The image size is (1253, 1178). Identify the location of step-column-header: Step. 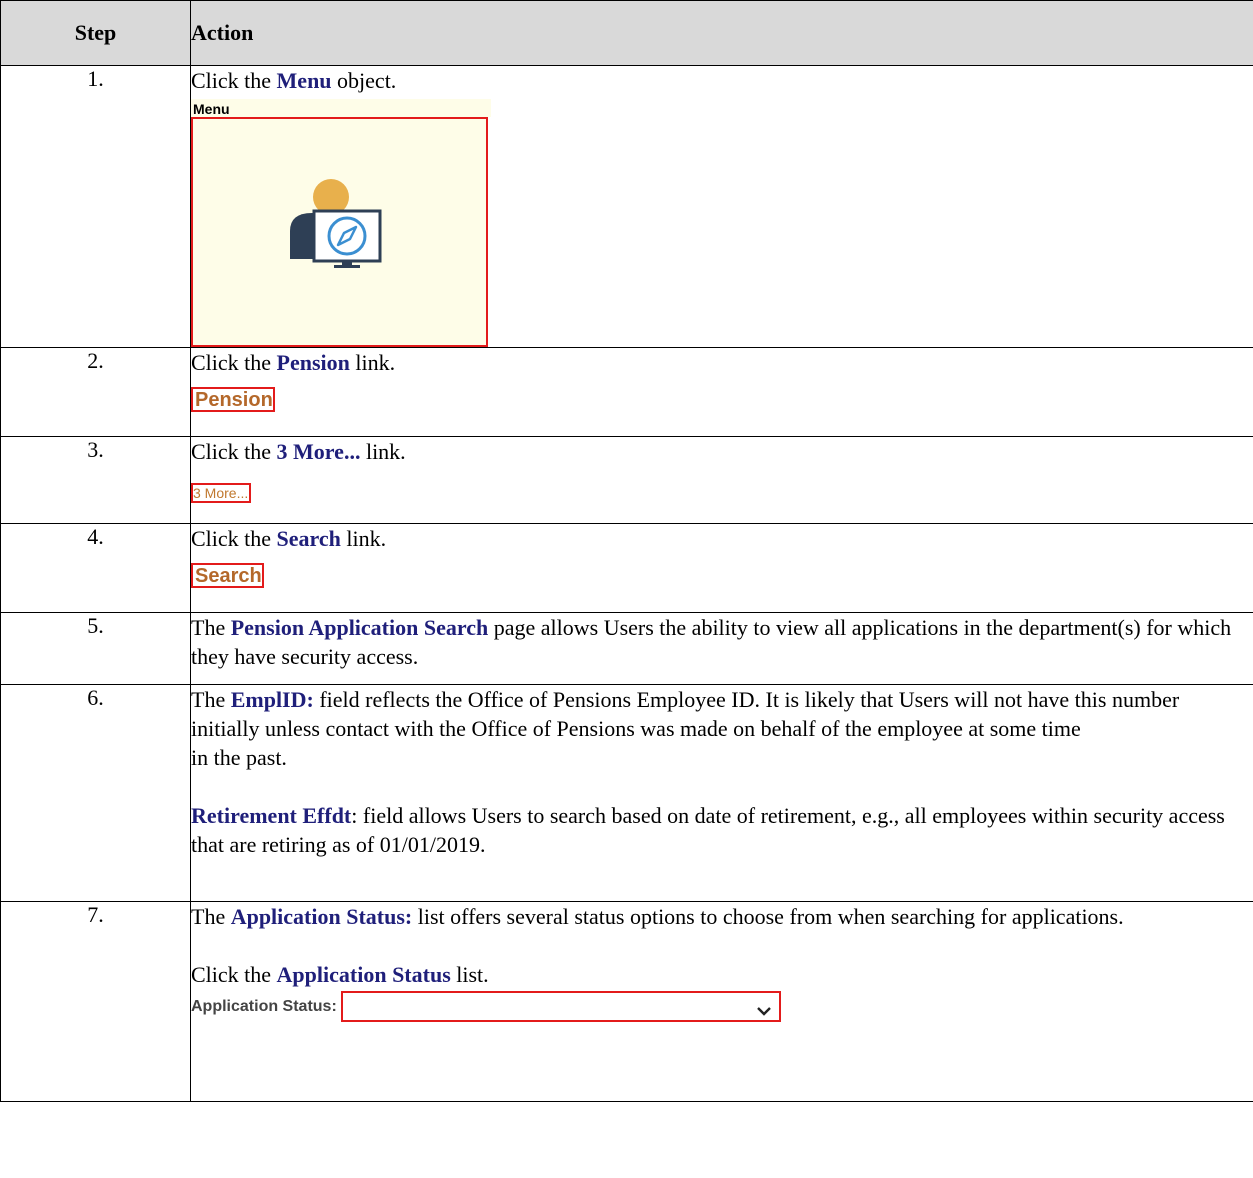
(95, 33).